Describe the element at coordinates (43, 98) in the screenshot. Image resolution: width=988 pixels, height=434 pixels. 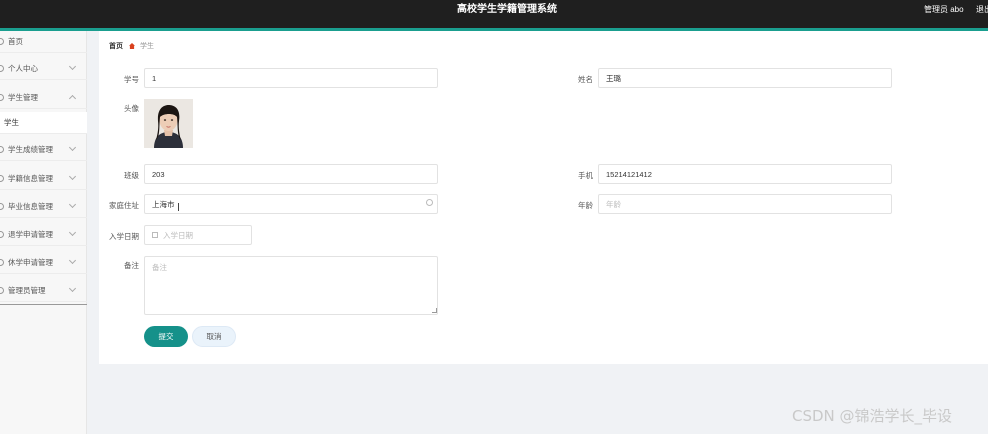
I see `sidebar-item-student-management: 学生管理` at that location.